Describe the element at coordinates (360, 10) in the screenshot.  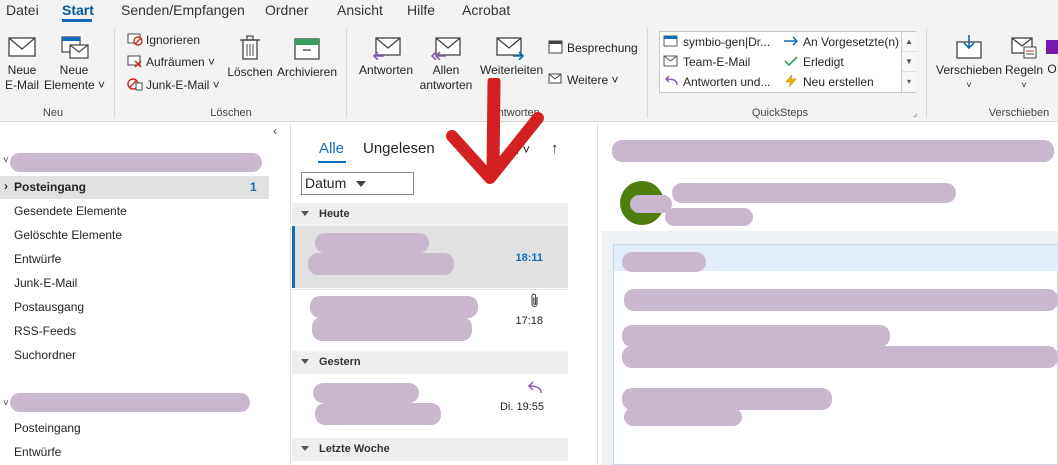
I see `tab-ansicht: Ansicht` at that location.